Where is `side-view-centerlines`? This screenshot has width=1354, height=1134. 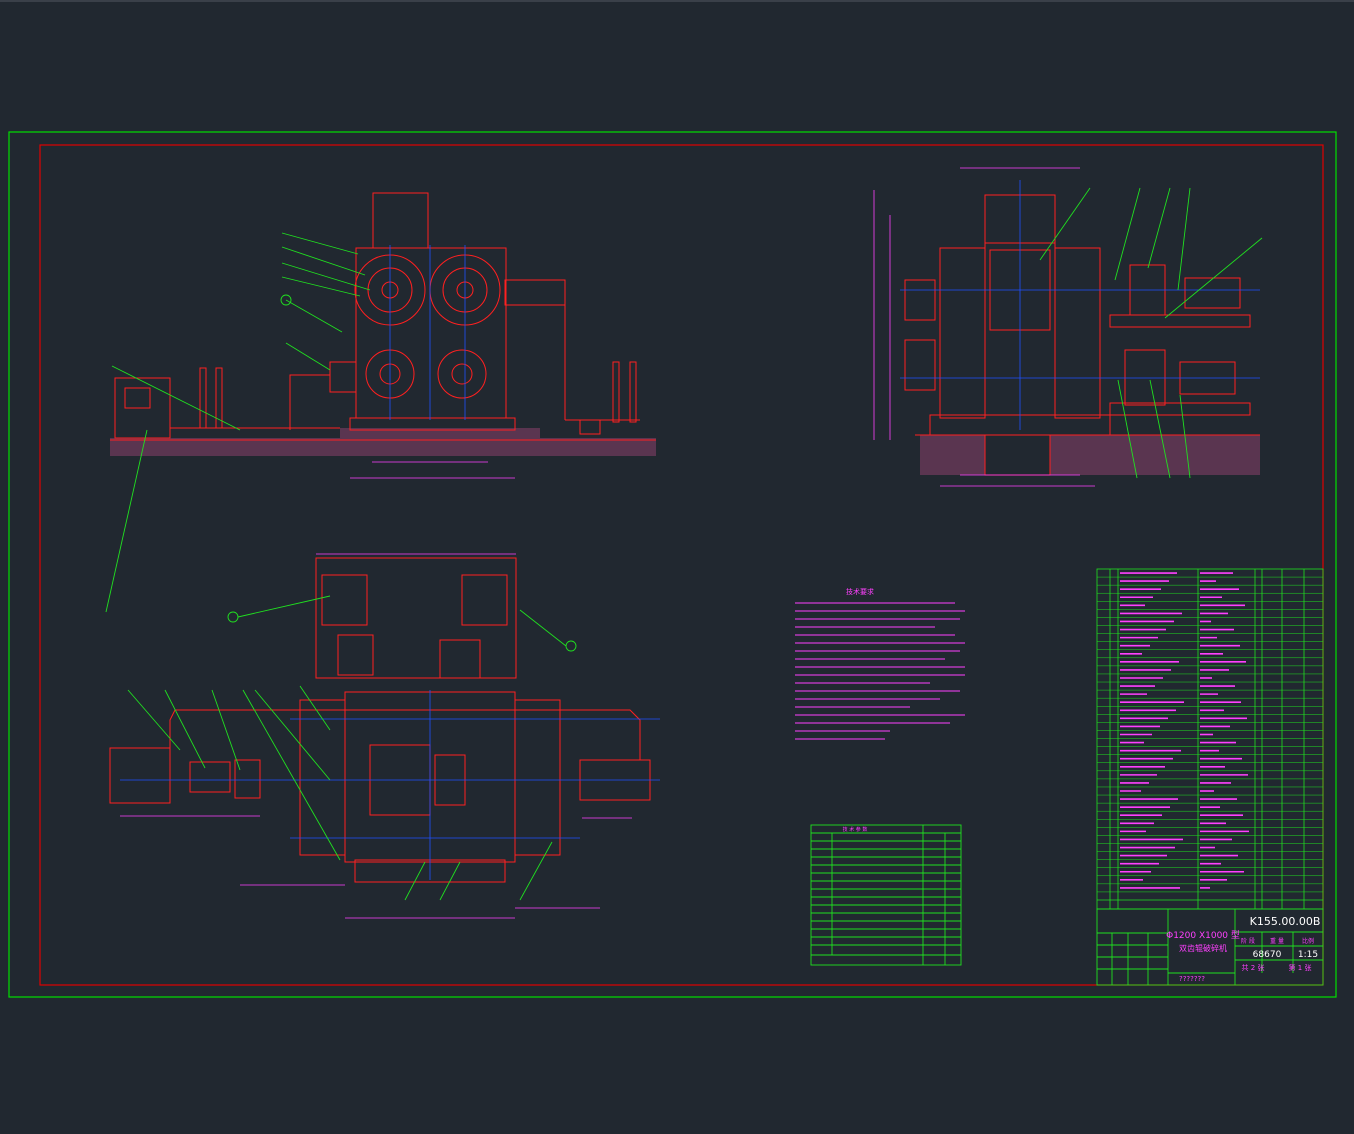
side-view-centerlines is located at coordinates (1080, 305).